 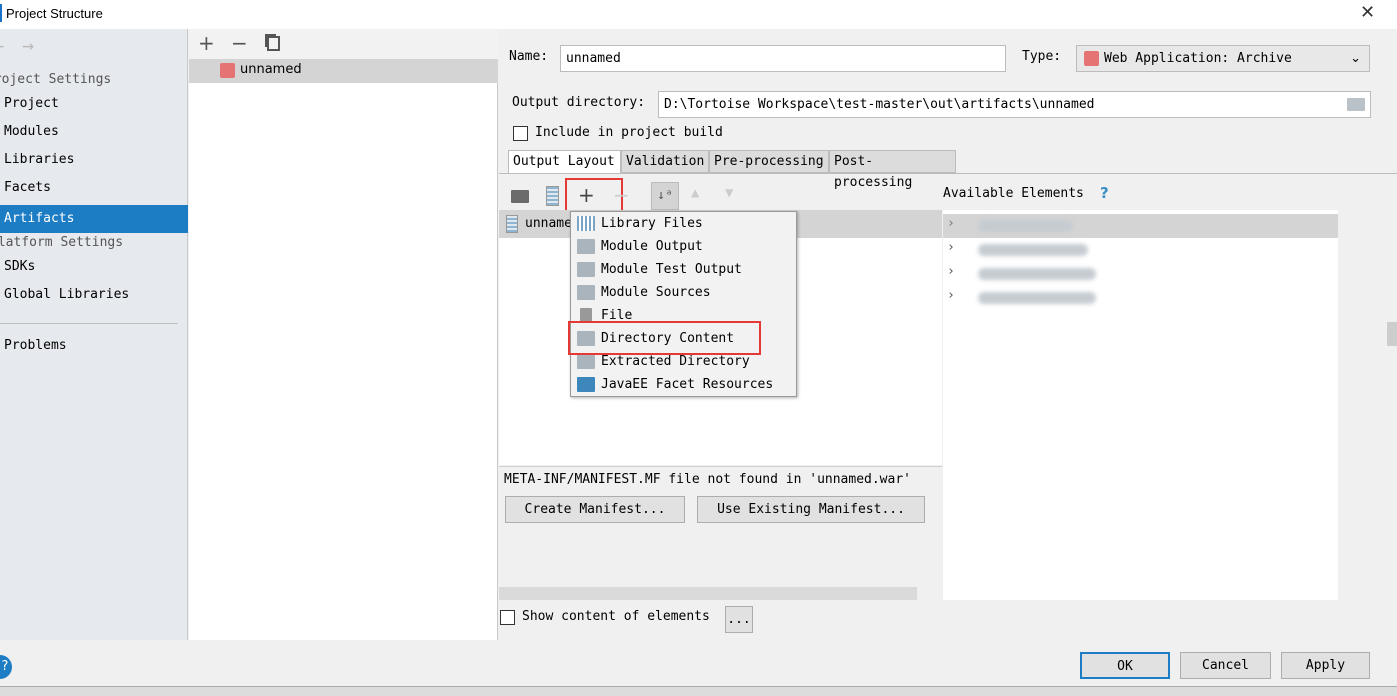 What do you see at coordinates (94, 160) in the screenshot?
I see `sidebar-item-libraries: Libraries` at bounding box center [94, 160].